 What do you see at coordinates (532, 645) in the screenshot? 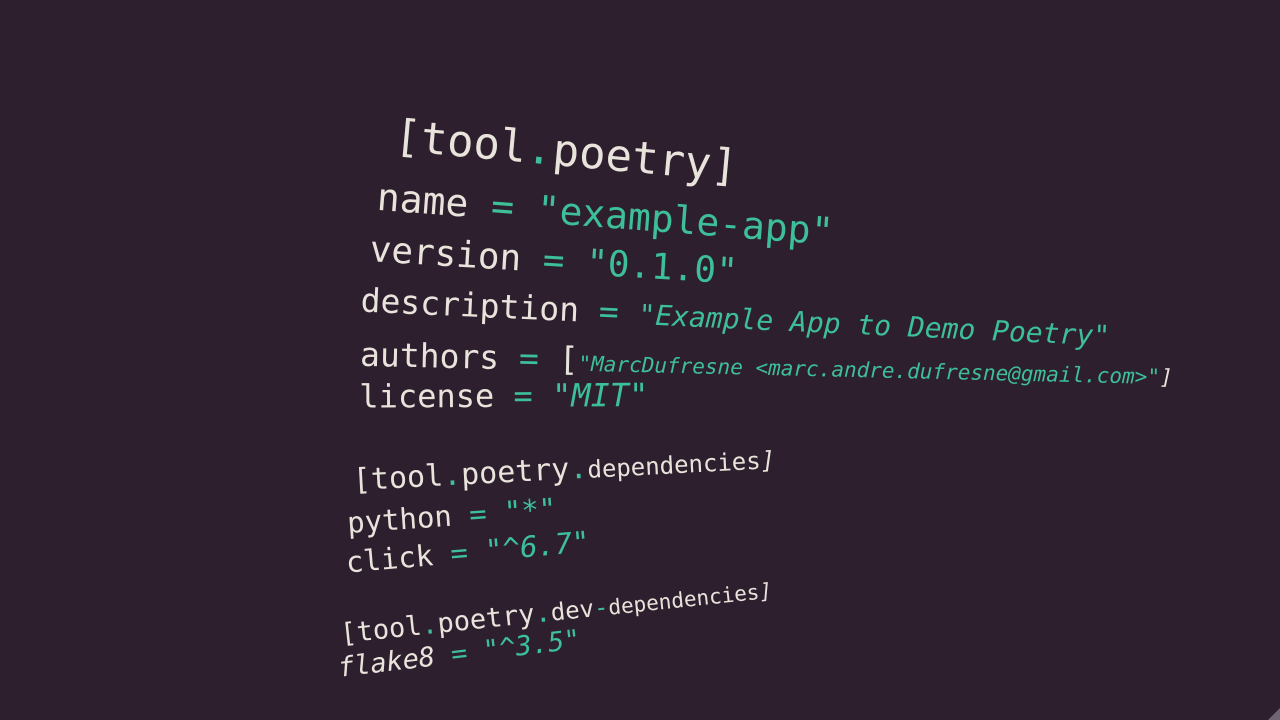
I see `flake8-value: "^3.5"` at bounding box center [532, 645].